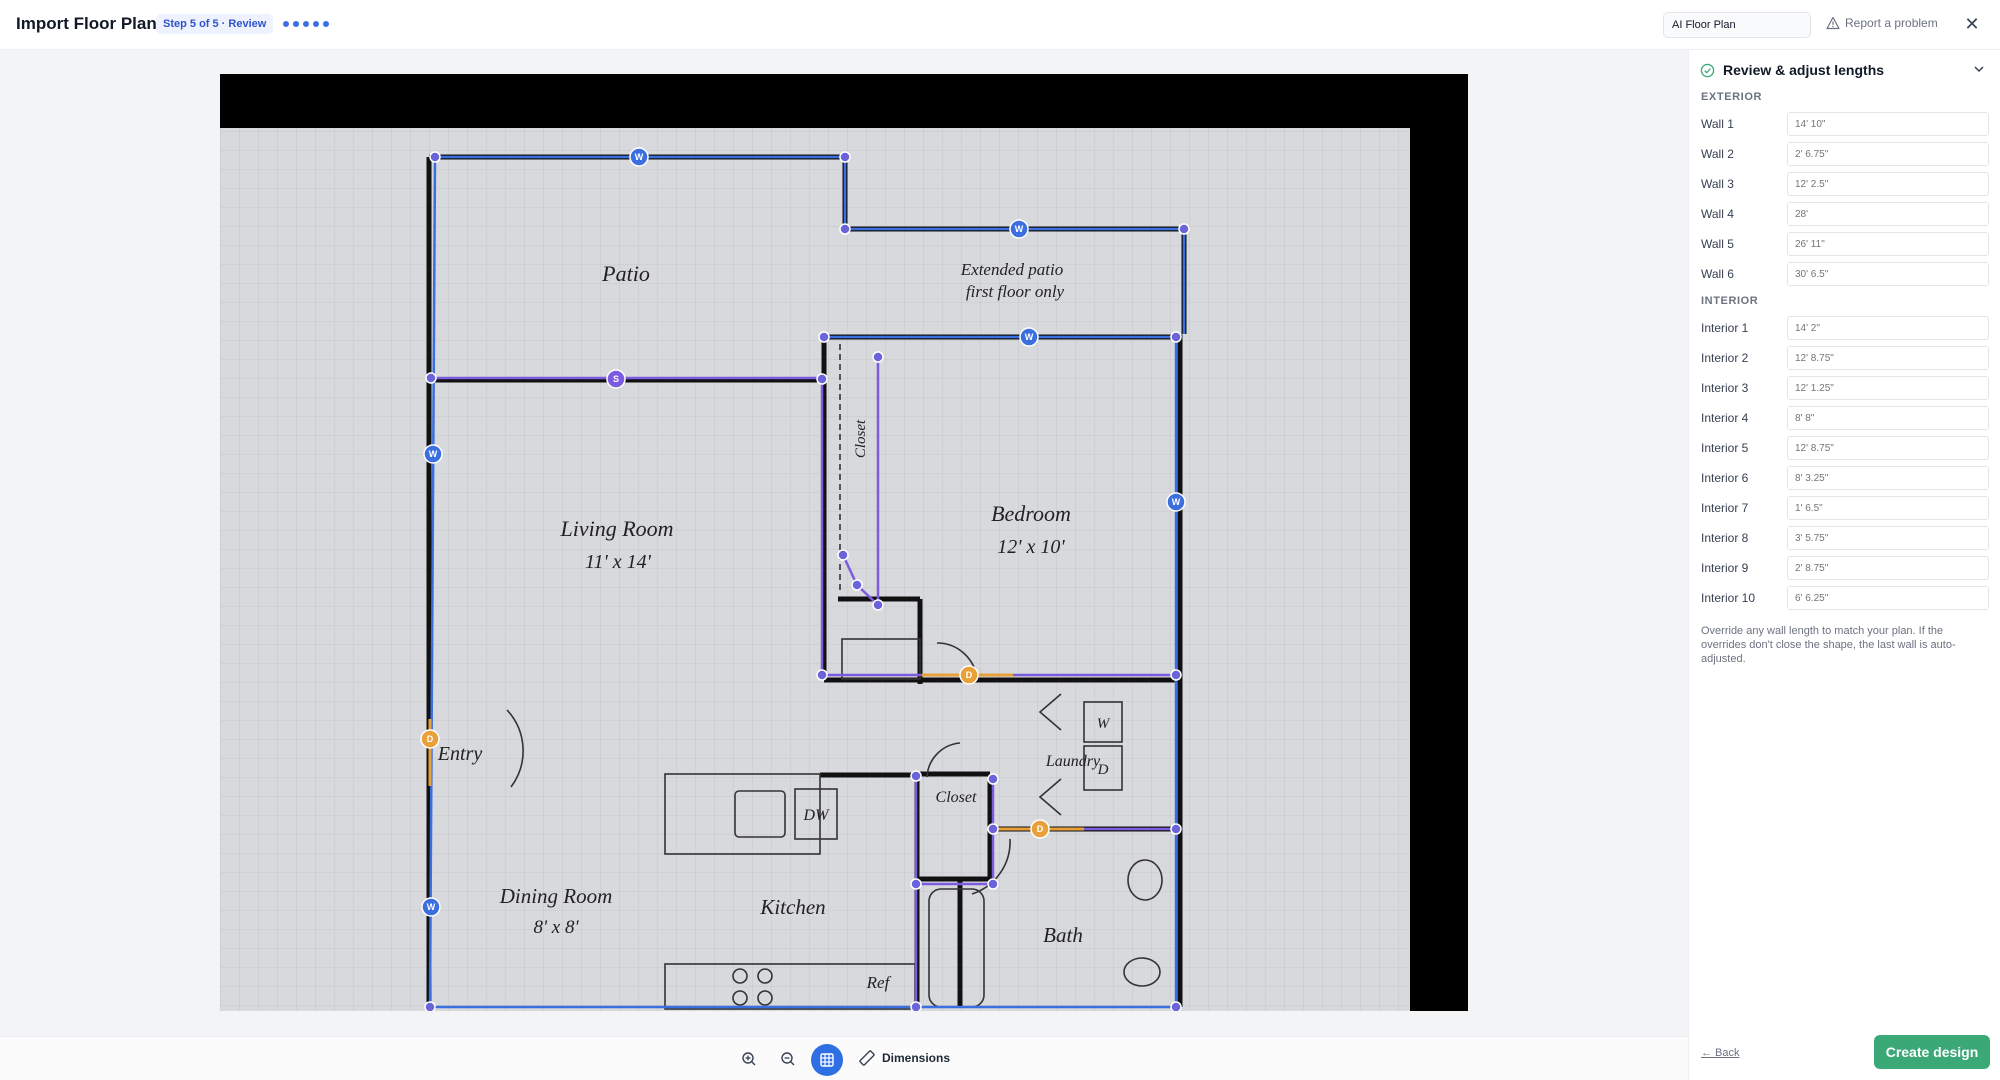  I want to click on interior-wall-row: Interior 6, so click(1845, 478).